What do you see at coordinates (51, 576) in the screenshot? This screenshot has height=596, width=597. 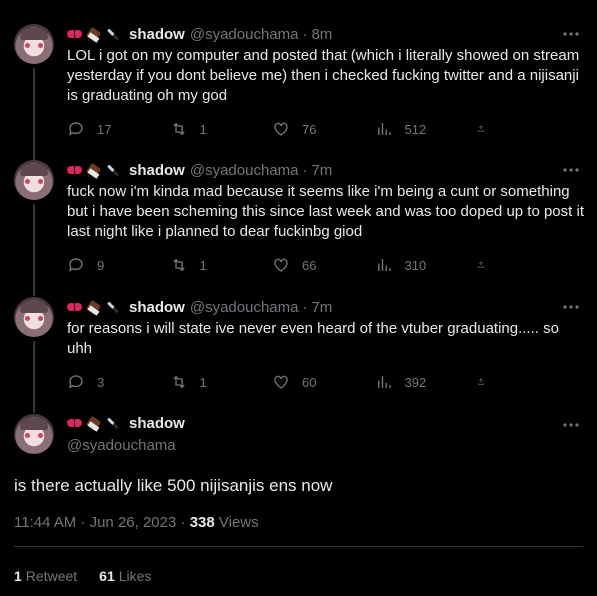 I see `retweets-label: Retweet` at bounding box center [51, 576].